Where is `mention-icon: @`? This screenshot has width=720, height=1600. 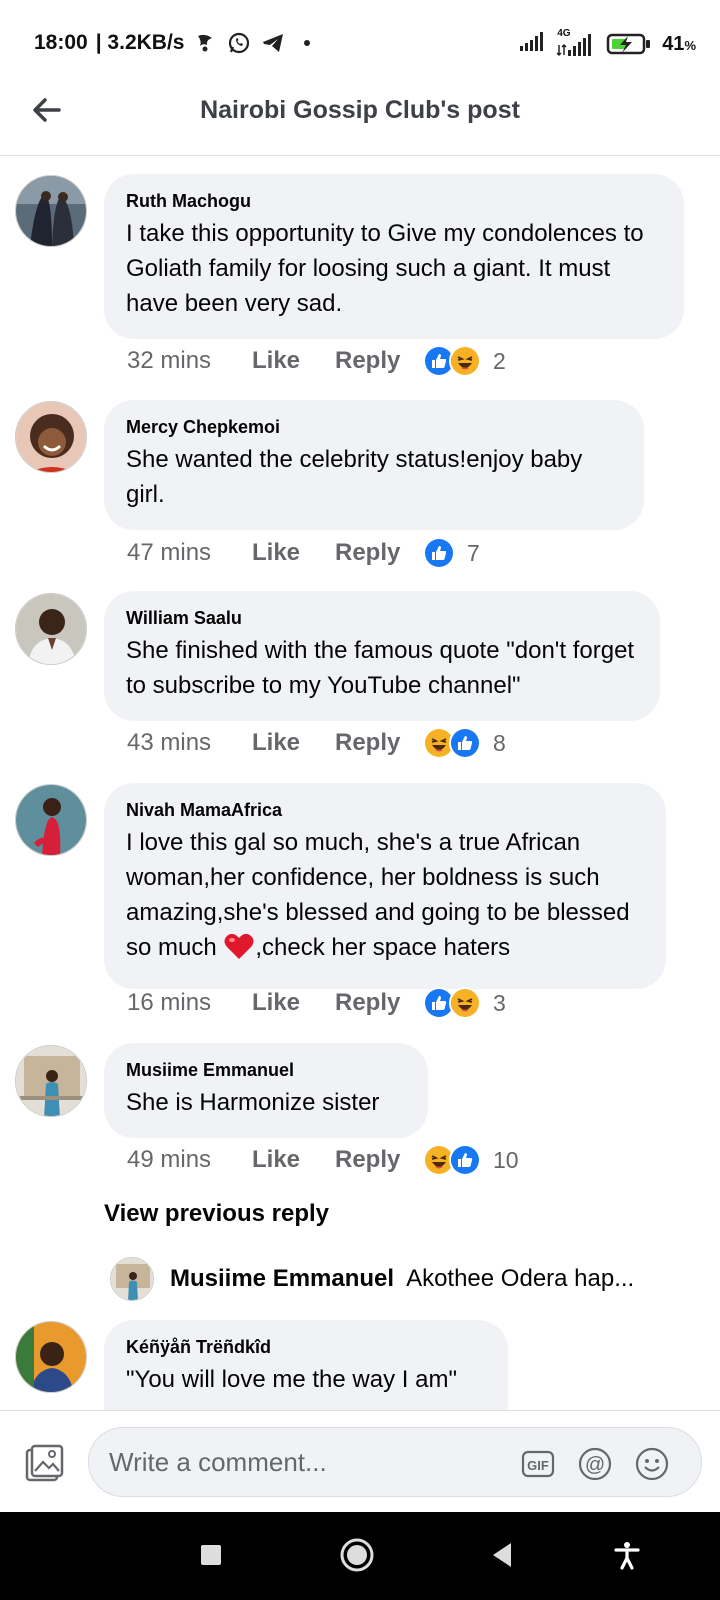
mention-icon: @ is located at coordinates (595, 1464).